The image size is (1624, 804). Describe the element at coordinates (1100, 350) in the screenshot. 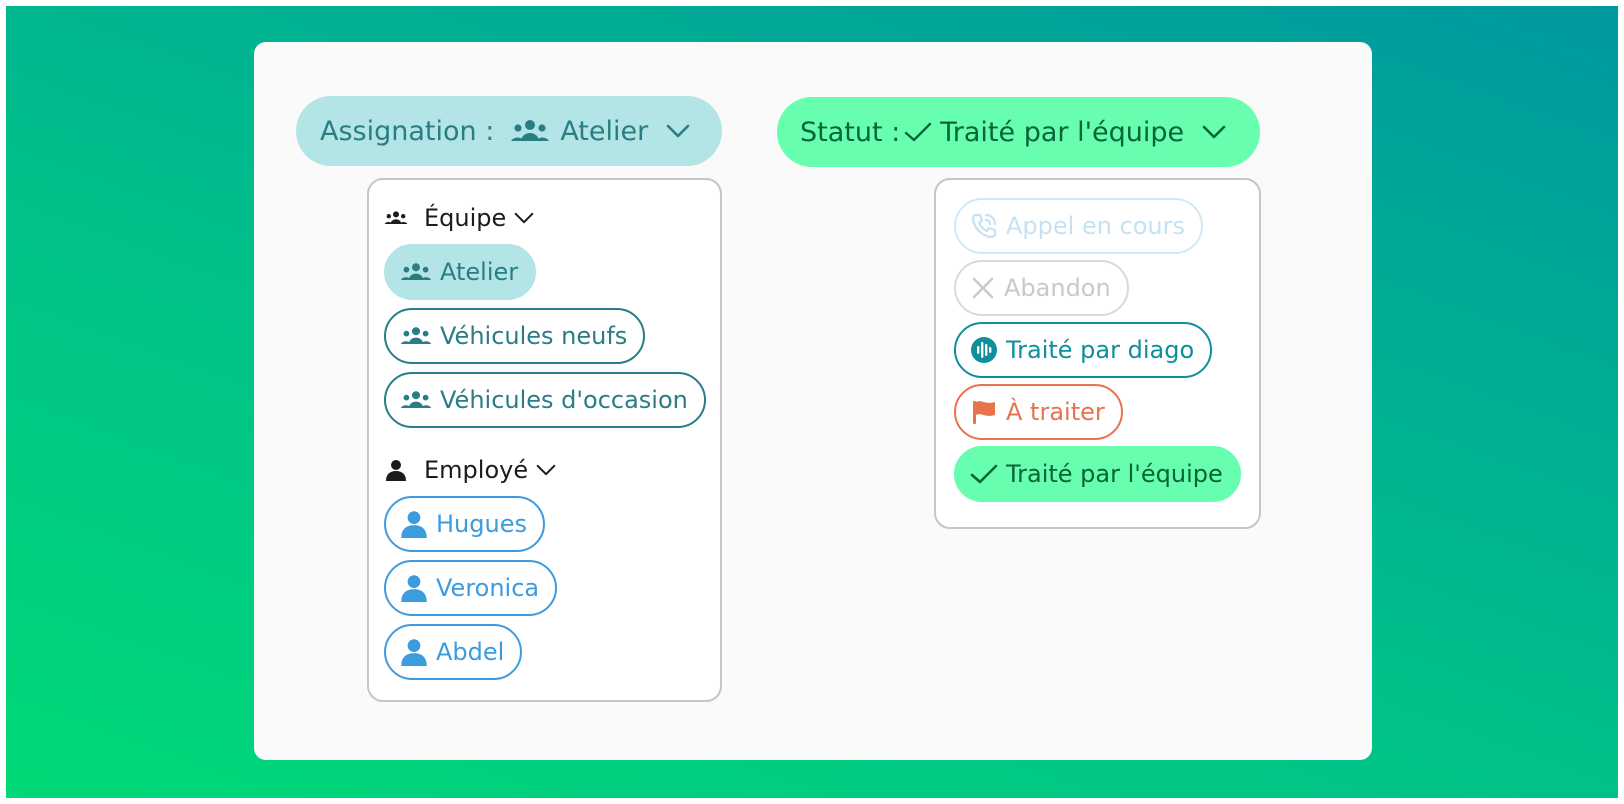

I see `chip-label: Traité par diago` at that location.